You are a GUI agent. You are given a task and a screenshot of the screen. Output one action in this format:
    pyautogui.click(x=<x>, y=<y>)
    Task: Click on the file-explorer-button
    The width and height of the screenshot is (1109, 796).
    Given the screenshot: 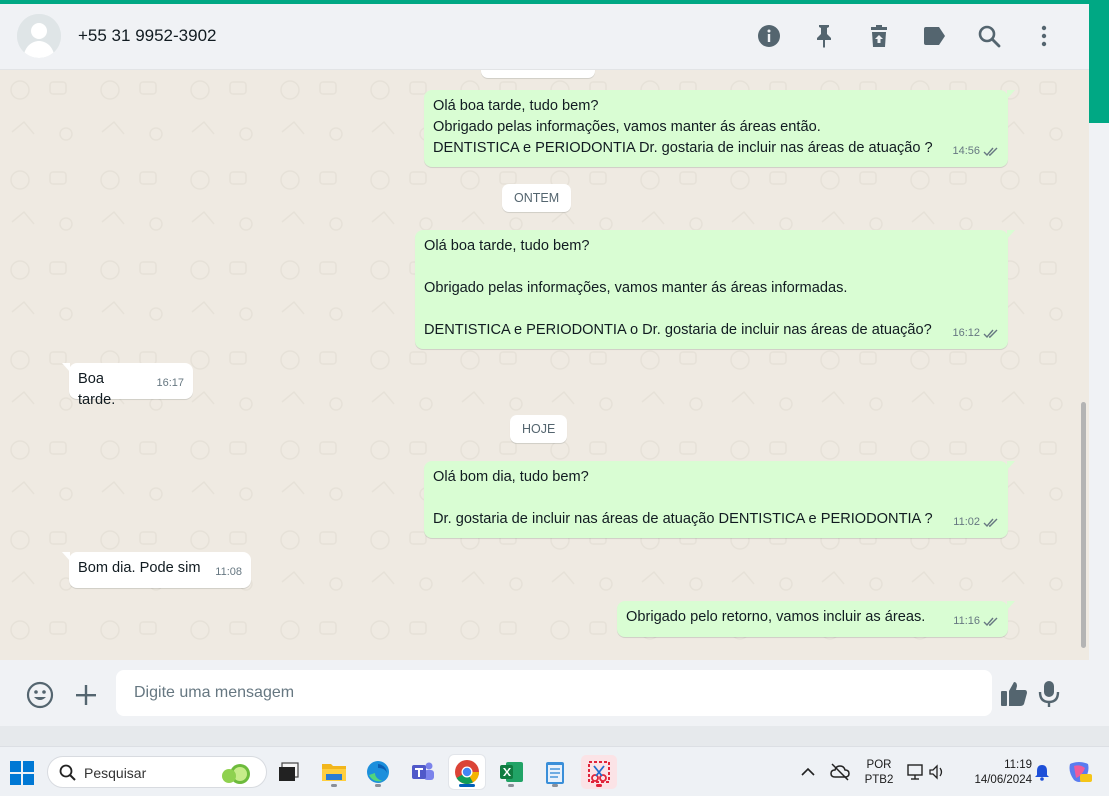 What is the action you would take?
    pyautogui.click(x=334, y=772)
    